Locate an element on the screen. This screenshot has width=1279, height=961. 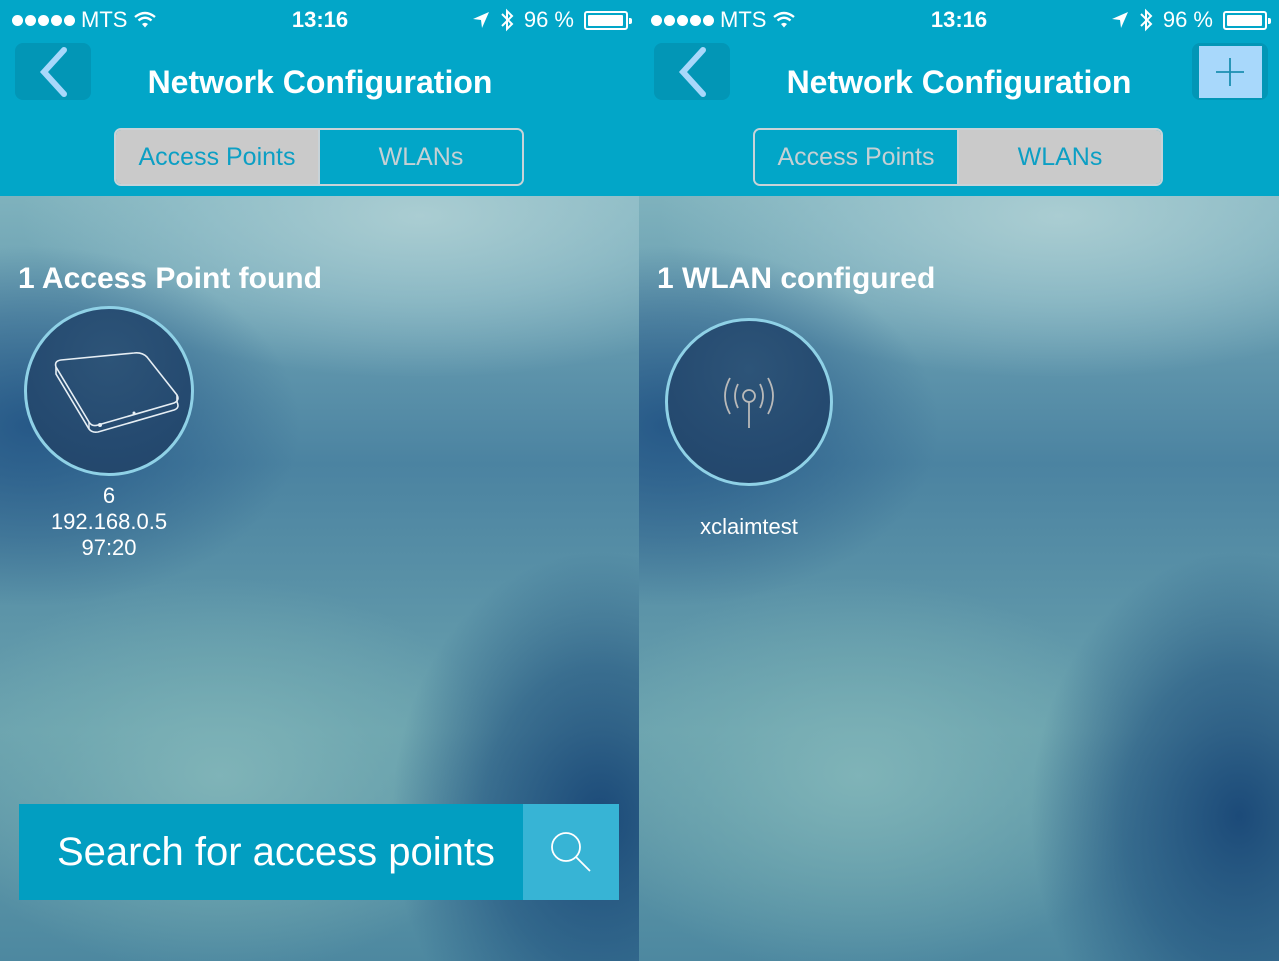
access-point-id: 6 is located at coordinates (109, 495).